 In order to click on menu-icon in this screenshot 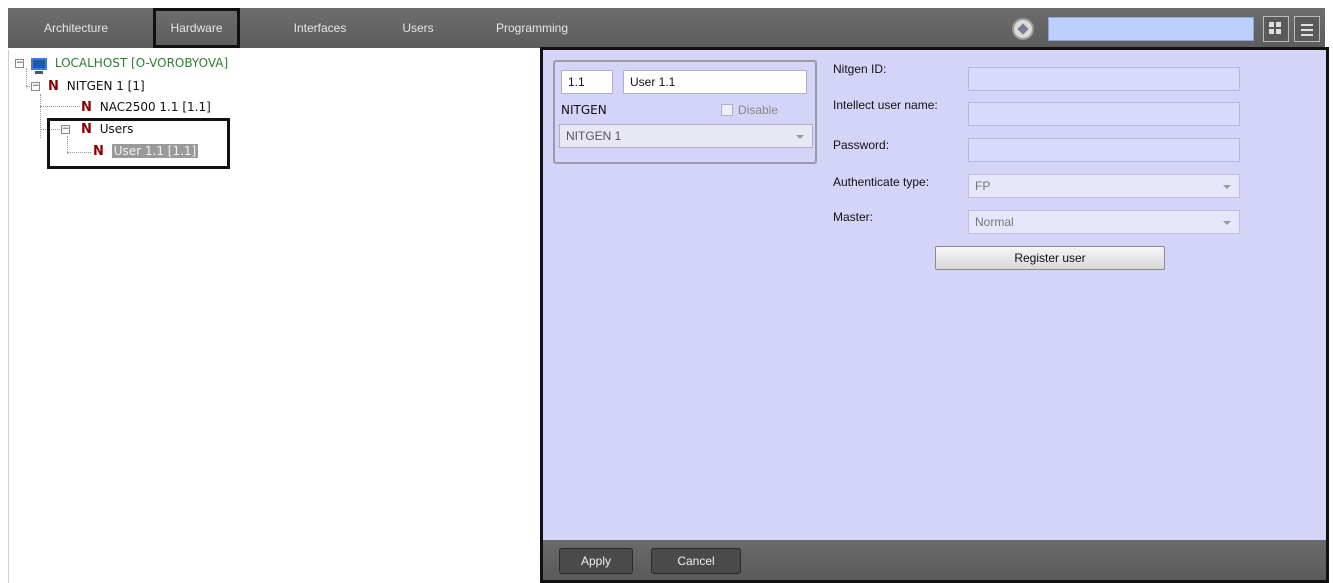, I will do `click(1307, 29)`.